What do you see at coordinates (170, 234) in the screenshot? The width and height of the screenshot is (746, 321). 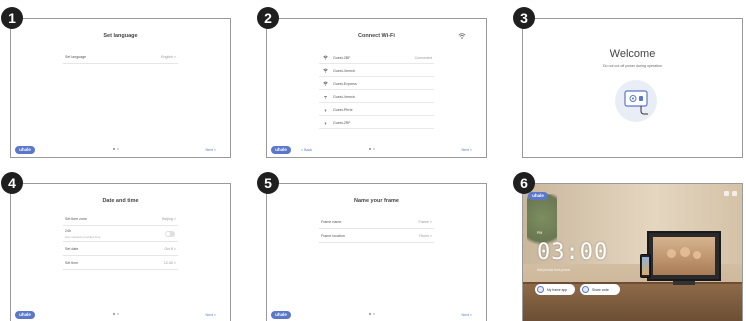 I see `auto-time-toggle` at bounding box center [170, 234].